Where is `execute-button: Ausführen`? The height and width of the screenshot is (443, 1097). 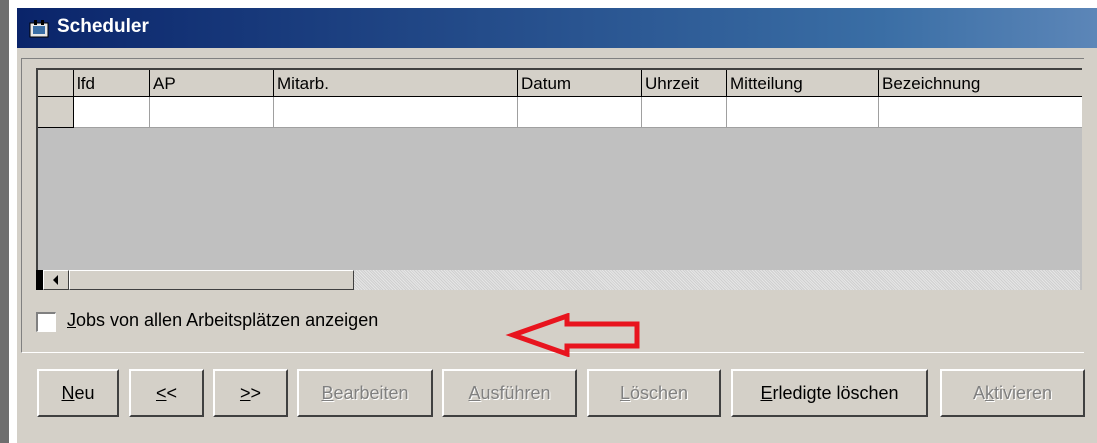 execute-button: Ausführen is located at coordinates (509, 393).